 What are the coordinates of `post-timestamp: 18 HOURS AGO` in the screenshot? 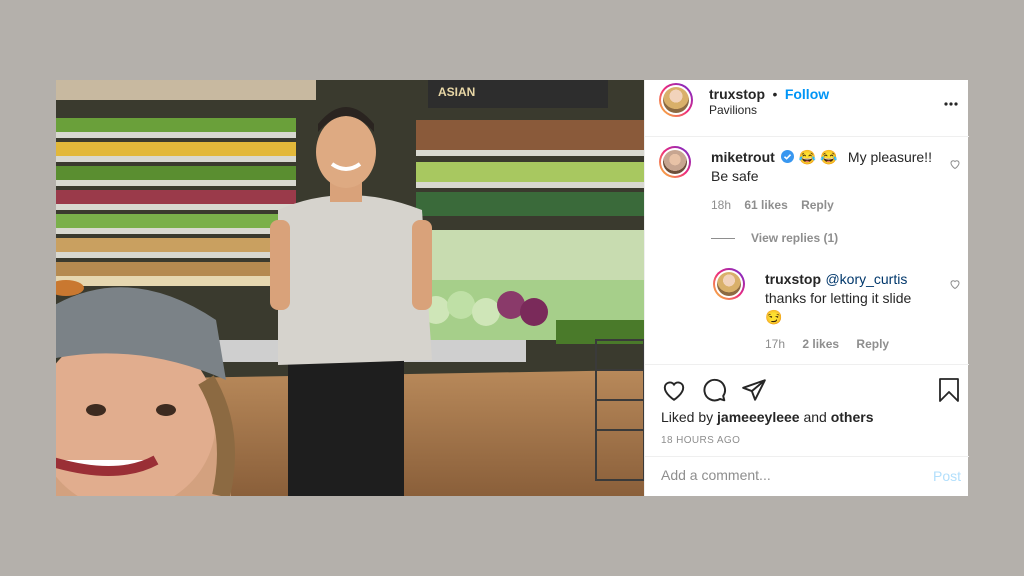 It's located at (700, 440).